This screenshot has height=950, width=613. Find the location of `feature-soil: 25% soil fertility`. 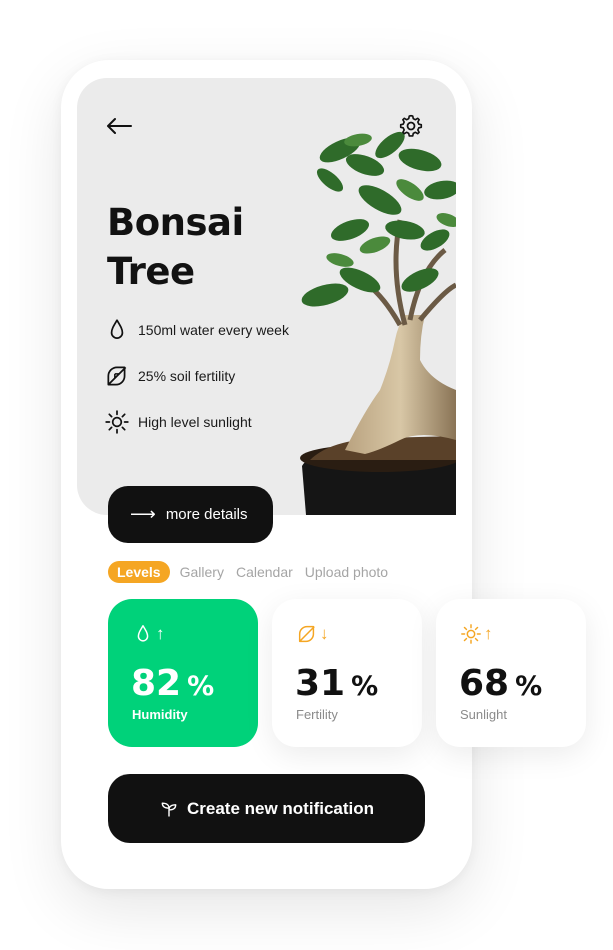

feature-soil: 25% soil fertility is located at coordinates (169, 376).